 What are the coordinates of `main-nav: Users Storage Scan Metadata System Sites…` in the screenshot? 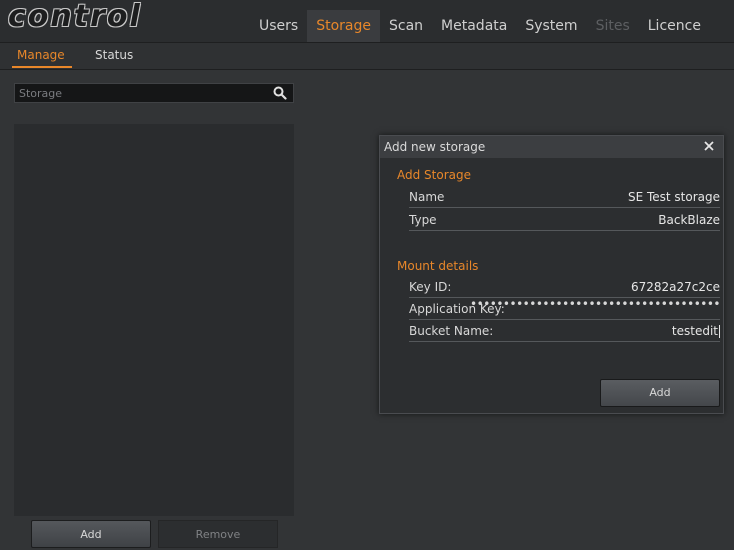 It's located at (480, 26).